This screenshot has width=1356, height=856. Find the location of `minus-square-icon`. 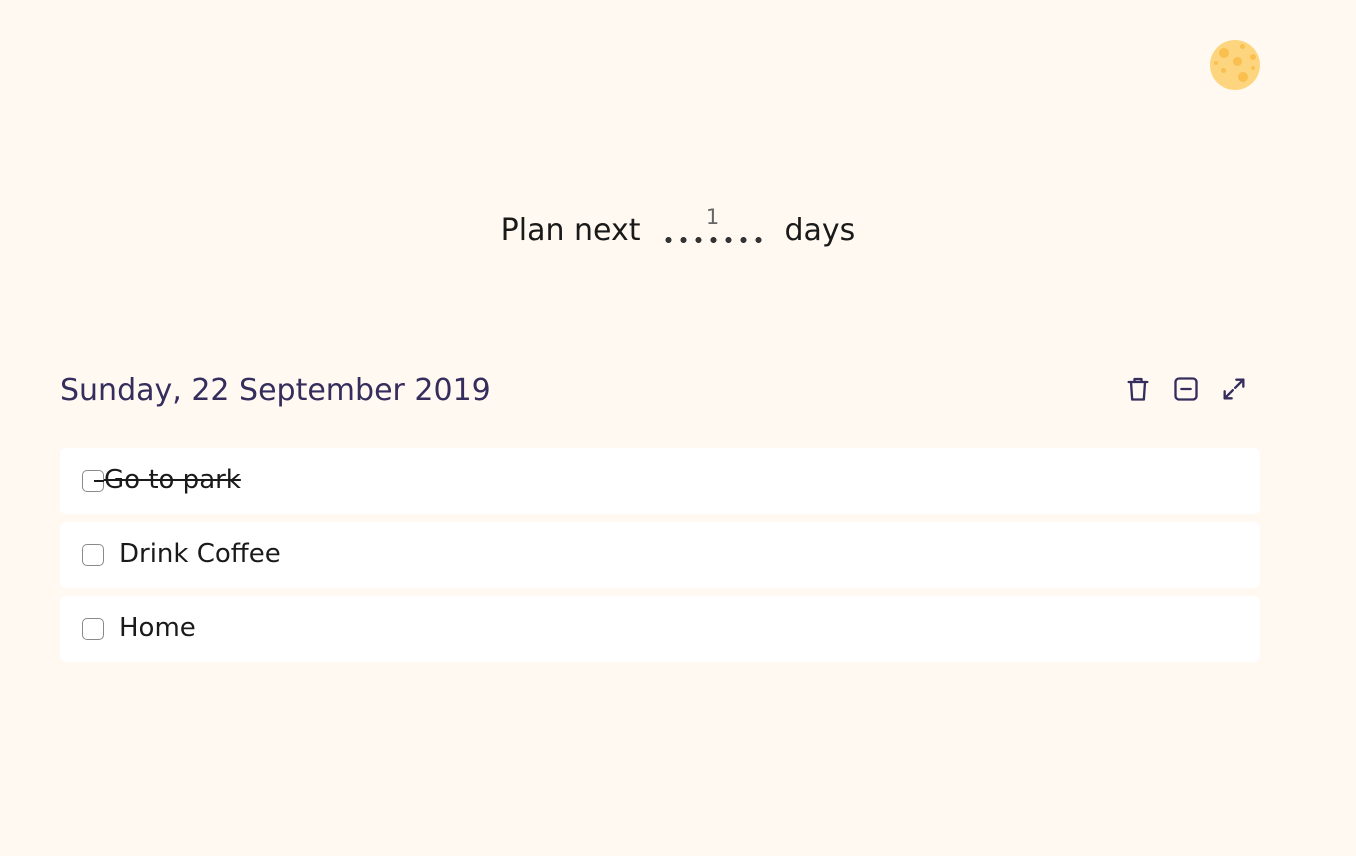

minus-square-icon is located at coordinates (1186, 389).